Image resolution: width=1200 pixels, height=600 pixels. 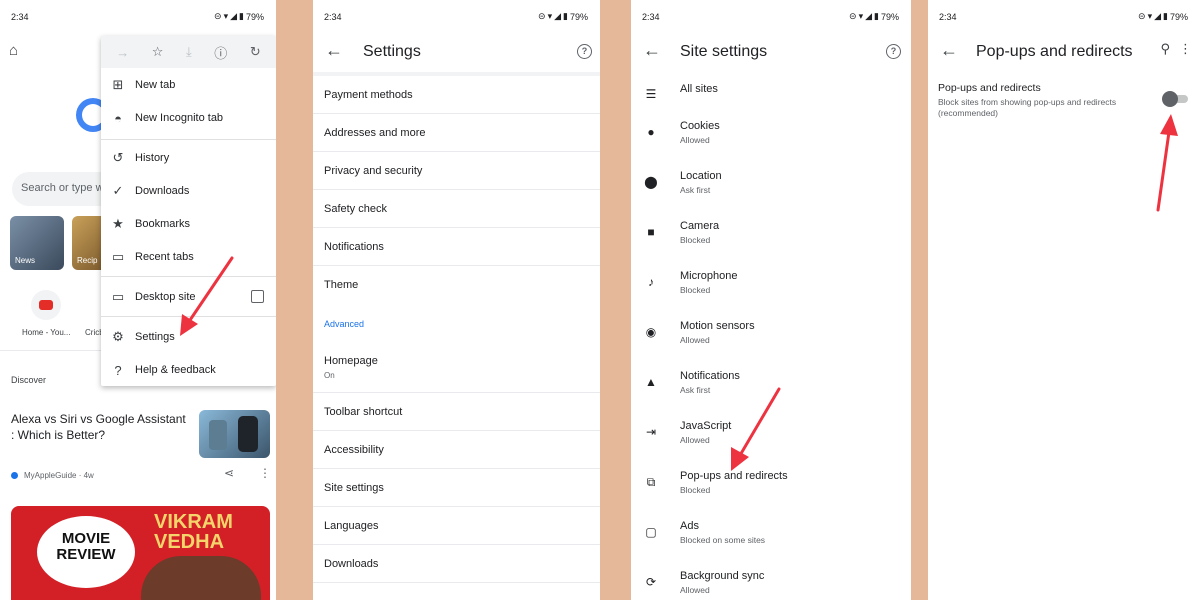 What do you see at coordinates (1170, 99) in the screenshot?
I see `popups-toggle-thumb` at bounding box center [1170, 99].